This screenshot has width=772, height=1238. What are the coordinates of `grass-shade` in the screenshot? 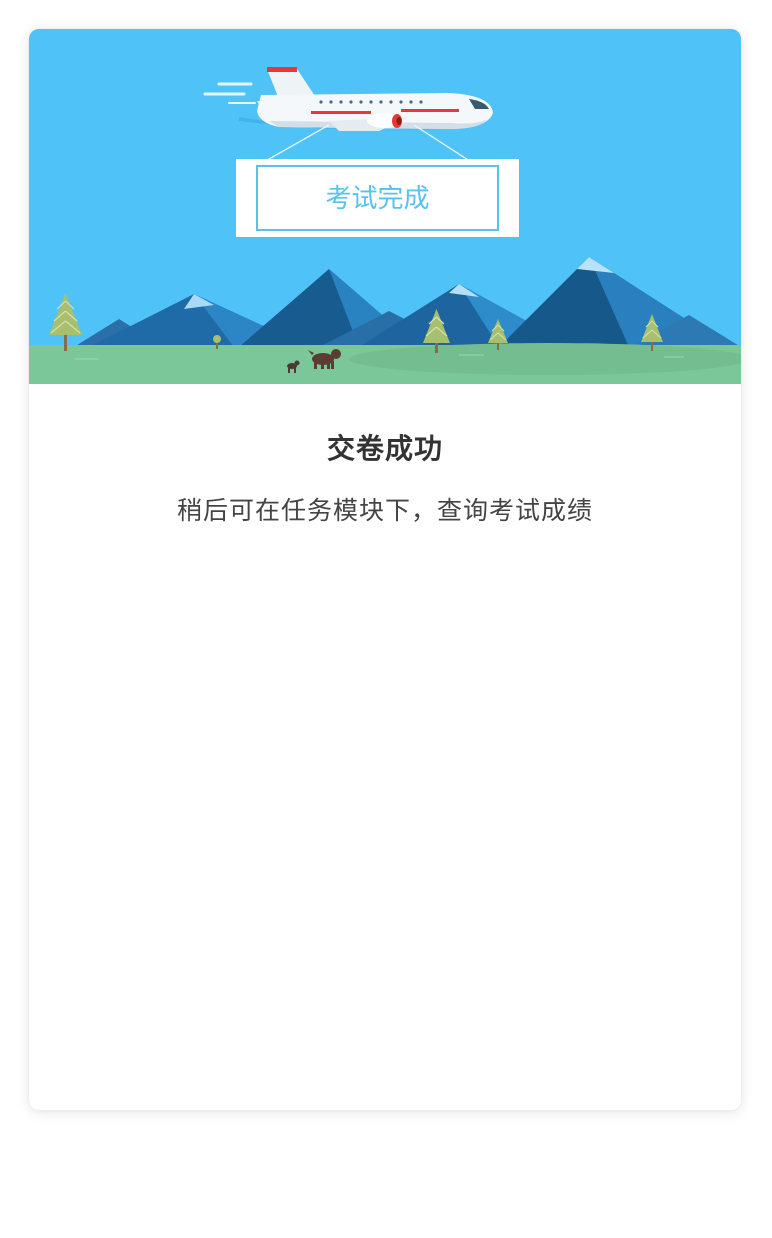 It's located at (545, 359).